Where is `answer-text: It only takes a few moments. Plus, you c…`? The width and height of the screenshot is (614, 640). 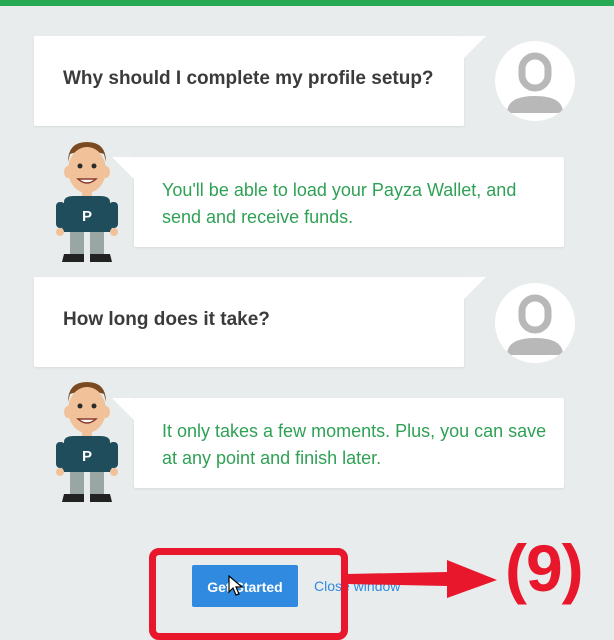
answer-text: It only takes a few moments. Plus, you c… is located at coordinates (354, 444).